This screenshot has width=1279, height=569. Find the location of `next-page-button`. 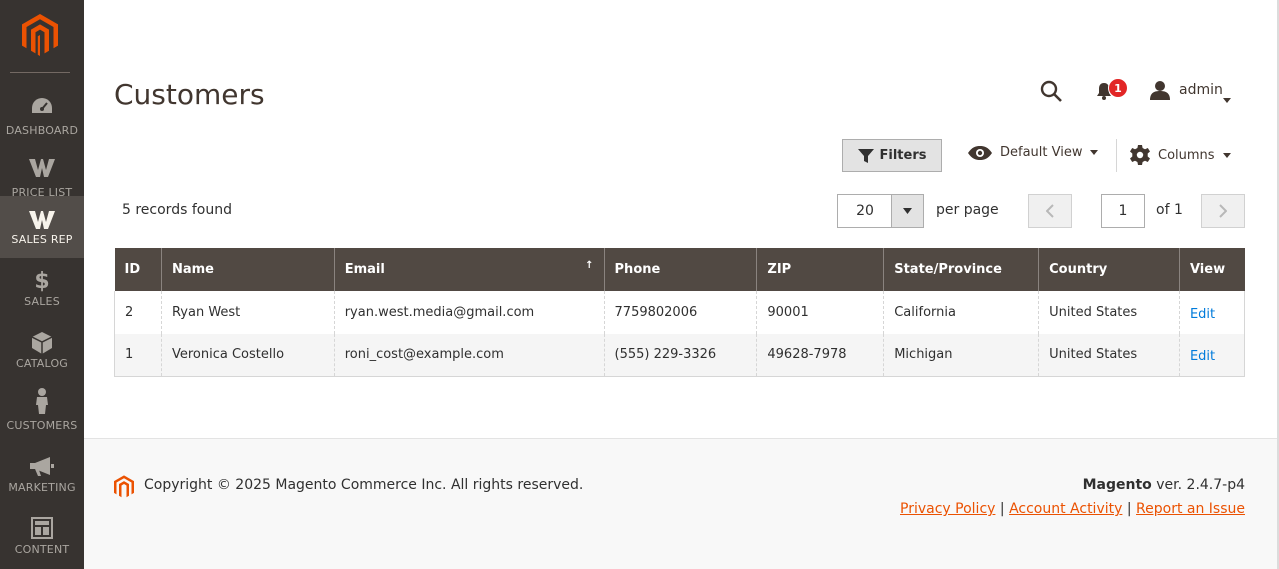

next-page-button is located at coordinates (1223, 211).